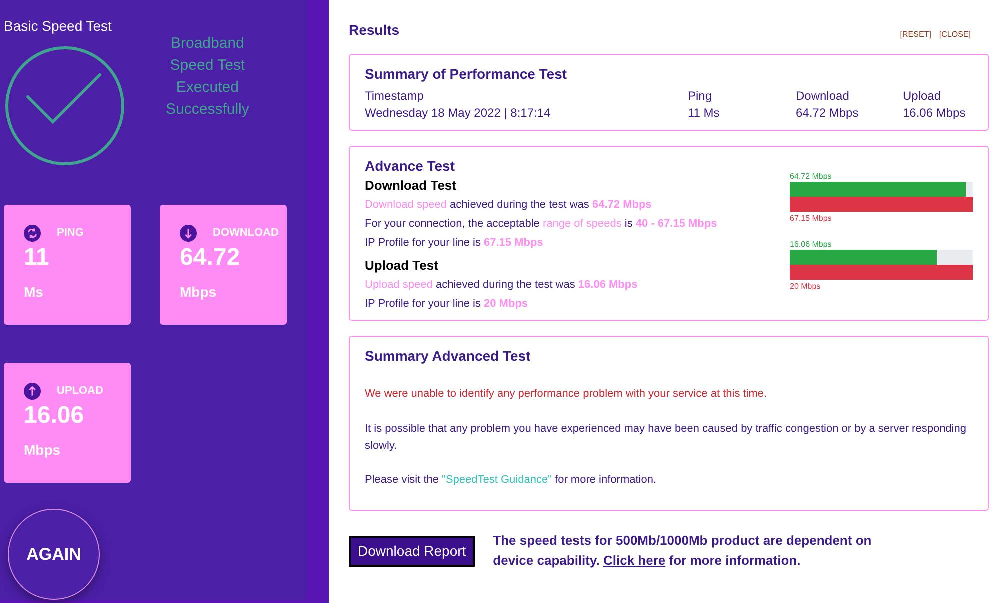 This screenshot has height=603, width=999. What do you see at coordinates (34, 292) in the screenshot?
I see `stat-unit: Ms` at bounding box center [34, 292].